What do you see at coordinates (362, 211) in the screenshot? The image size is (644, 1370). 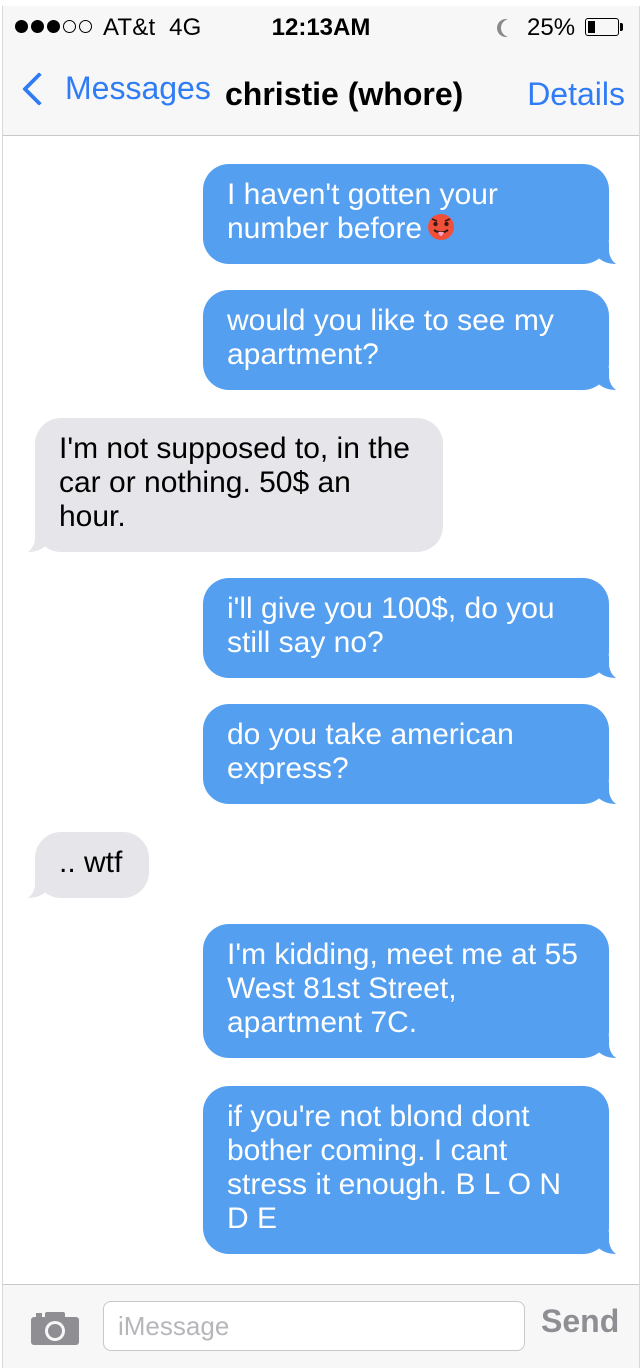 I see `message-text: I haven't gotten your number before` at bounding box center [362, 211].